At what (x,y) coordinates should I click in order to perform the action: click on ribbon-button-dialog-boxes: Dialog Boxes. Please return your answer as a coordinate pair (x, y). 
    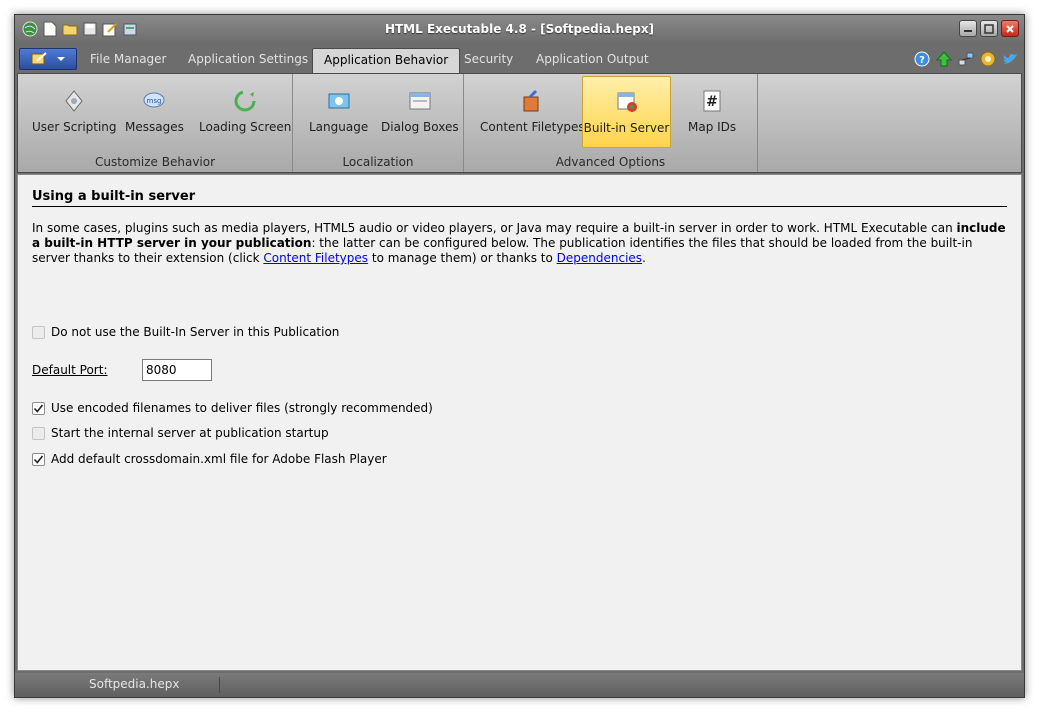
    Looking at the image, I should click on (420, 112).